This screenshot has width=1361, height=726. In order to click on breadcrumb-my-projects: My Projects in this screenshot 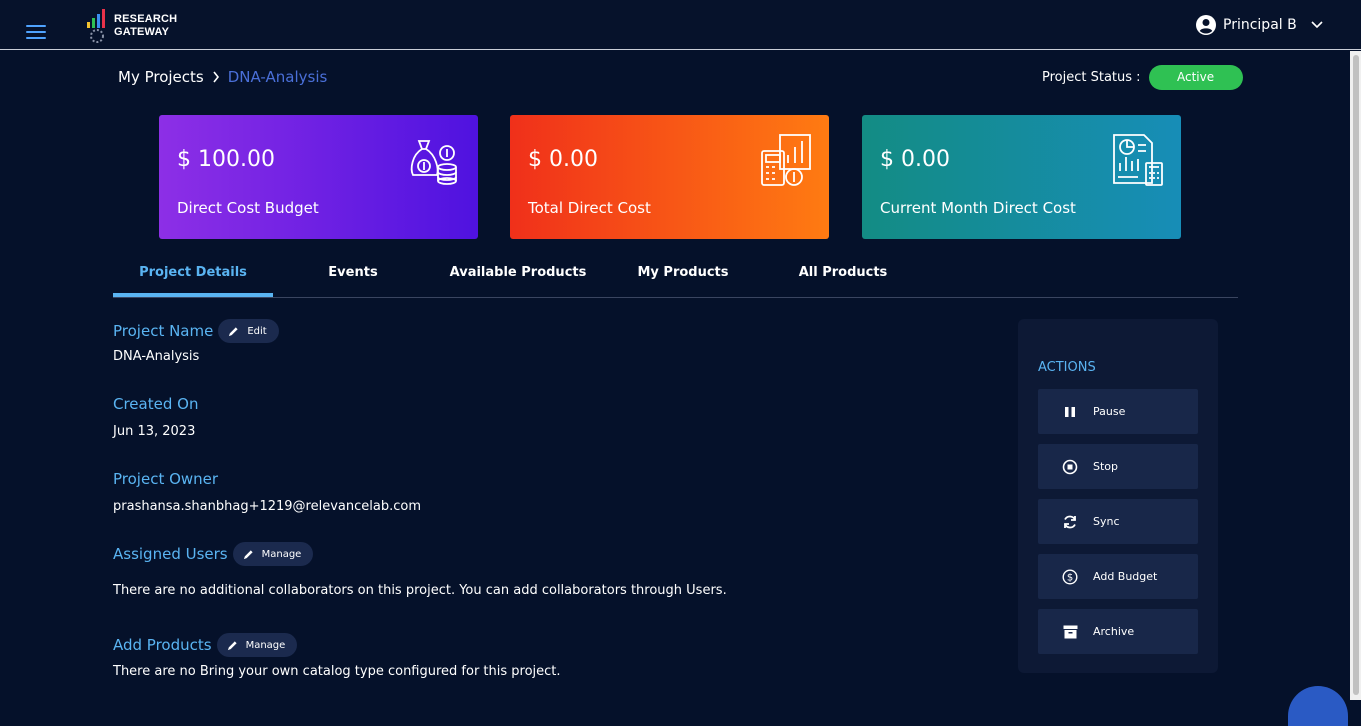, I will do `click(161, 77)`.